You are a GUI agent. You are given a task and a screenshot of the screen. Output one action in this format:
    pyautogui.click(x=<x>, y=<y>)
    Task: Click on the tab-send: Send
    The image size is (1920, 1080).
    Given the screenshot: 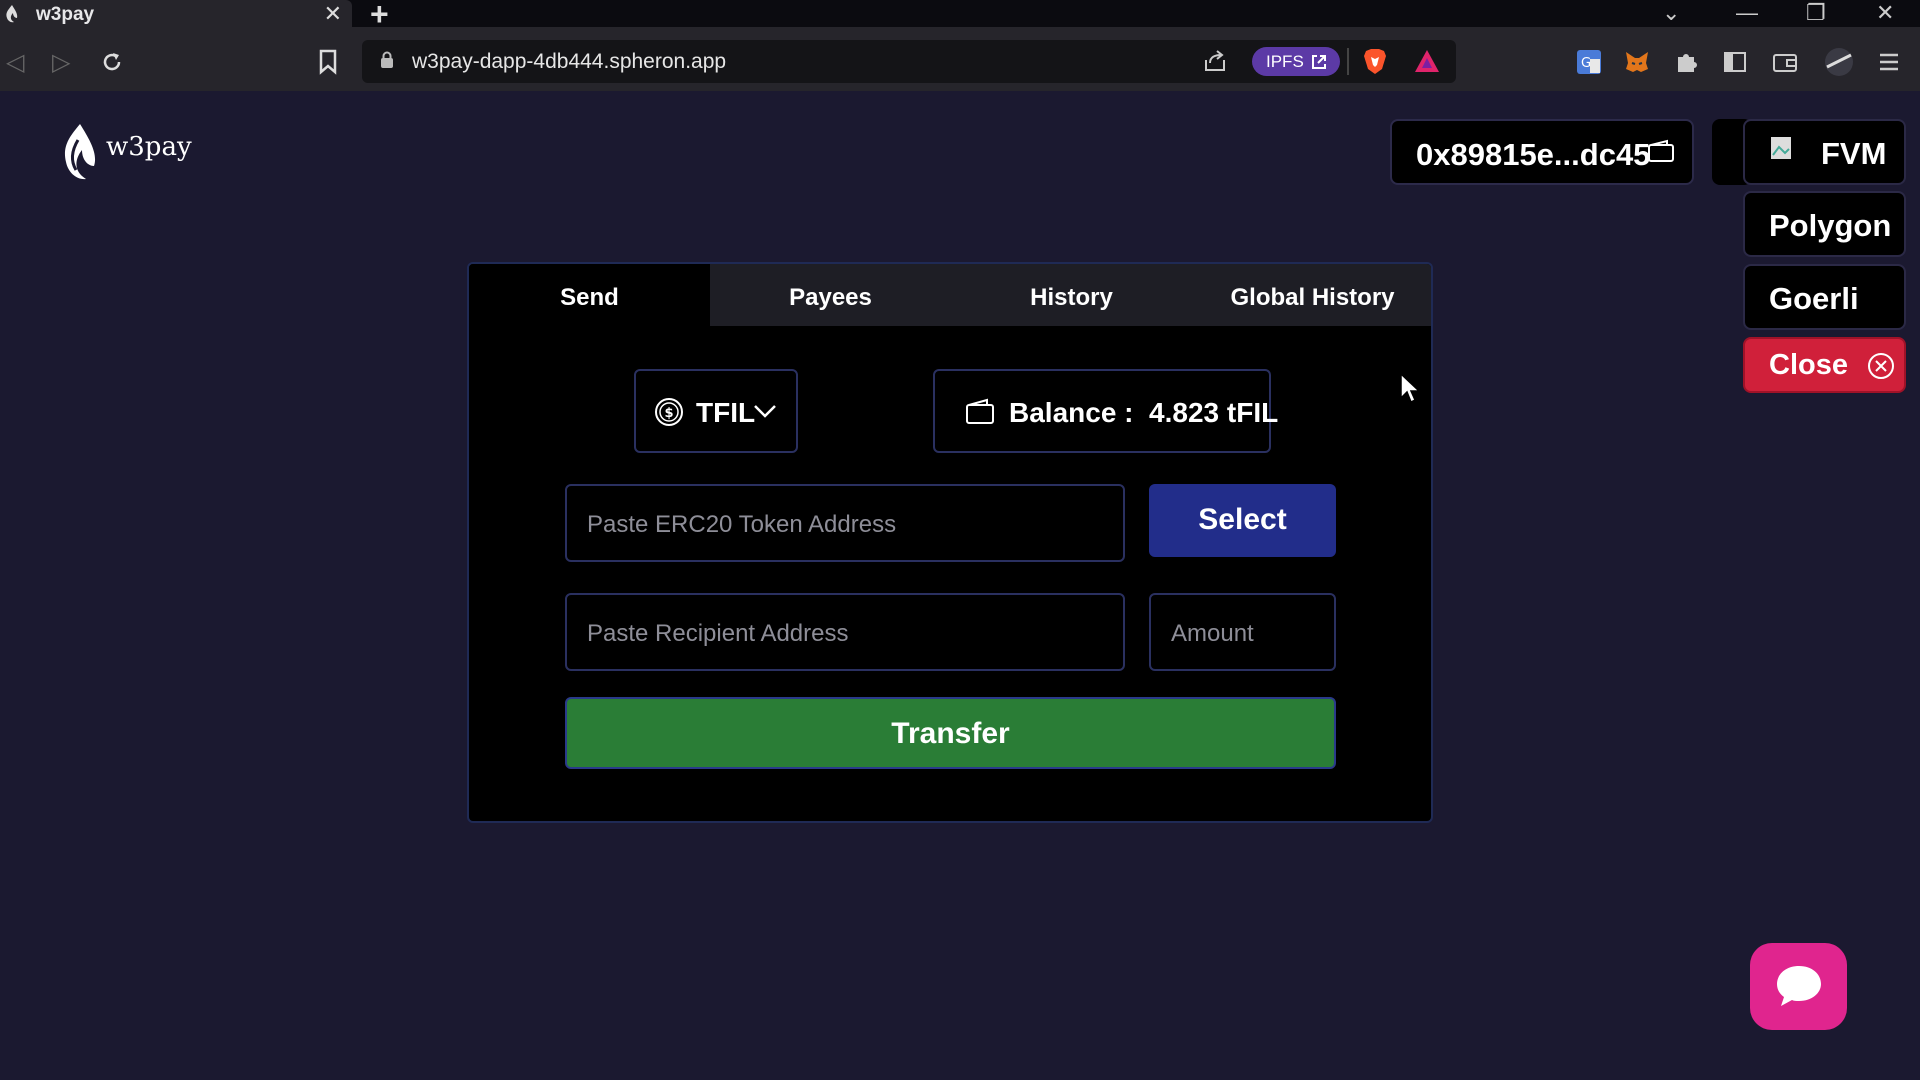 What is the action you would take?
    pyautogui.click(x=589, y=295)
    